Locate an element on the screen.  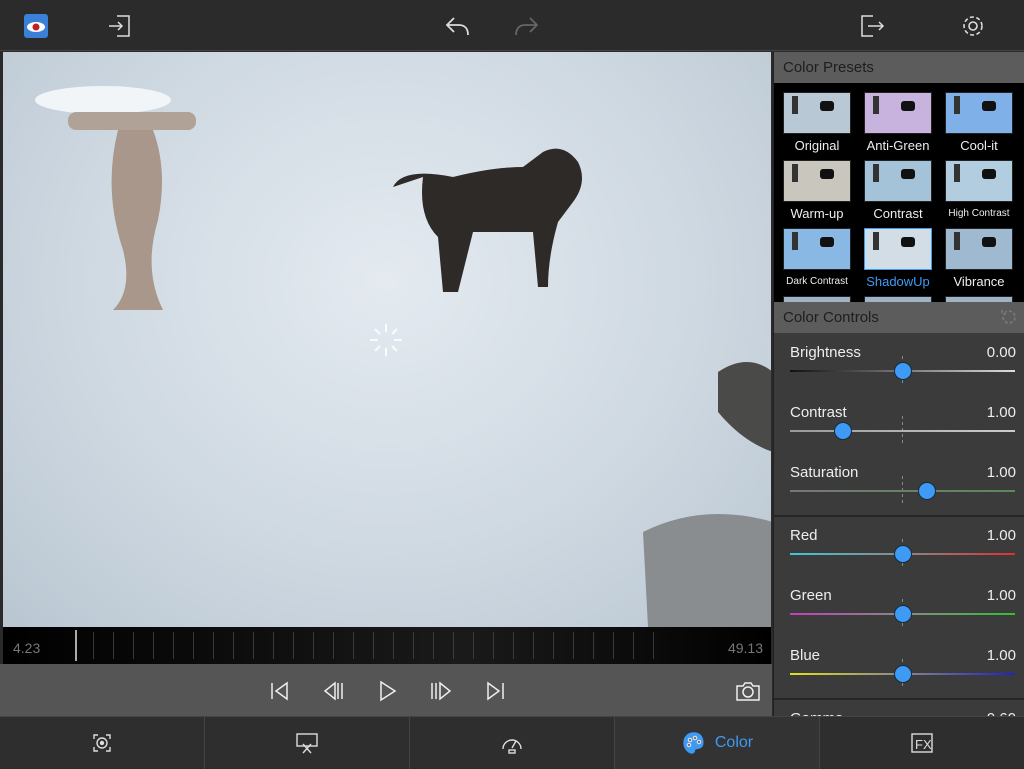
preset-cool-it: Cool-it is located at coordinates (979, 122).